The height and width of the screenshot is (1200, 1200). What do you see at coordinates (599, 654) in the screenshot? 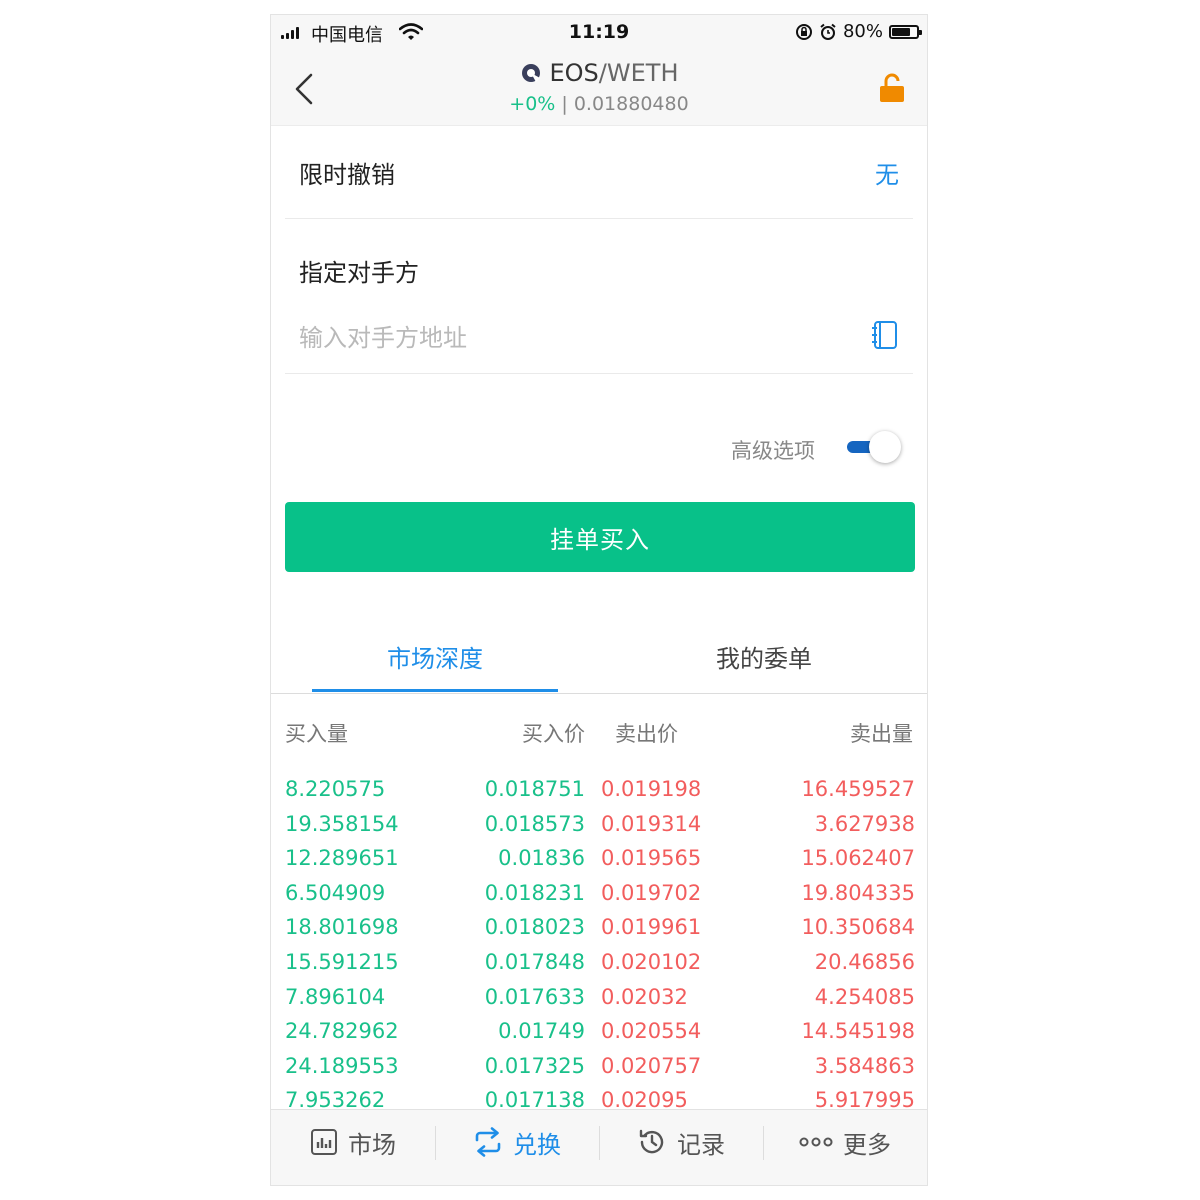
I see `depth-tabs: 市场深度 我的委单` at bounding box center [599, 654].